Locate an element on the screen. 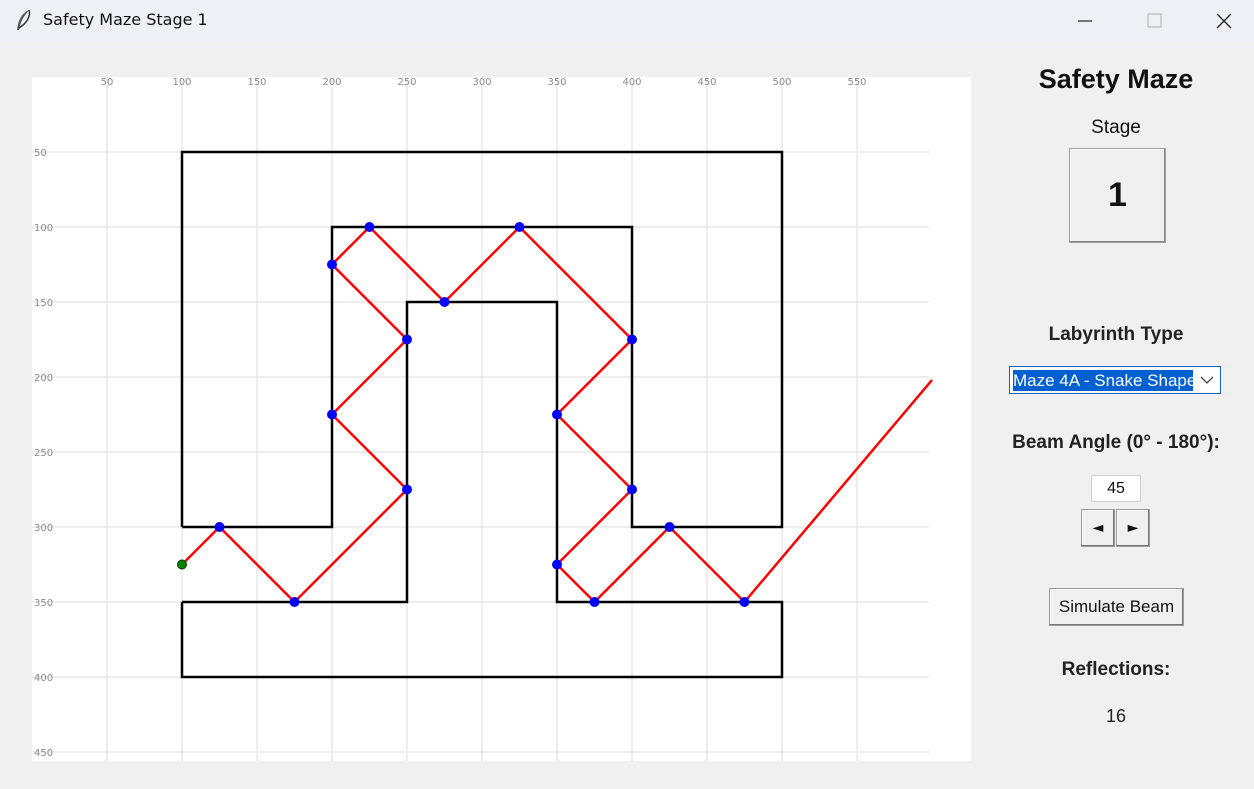 Image resolution: width=1254 pixels, height=789 pixels. x-tick-label: 350 is located at coordinates (556, 82).